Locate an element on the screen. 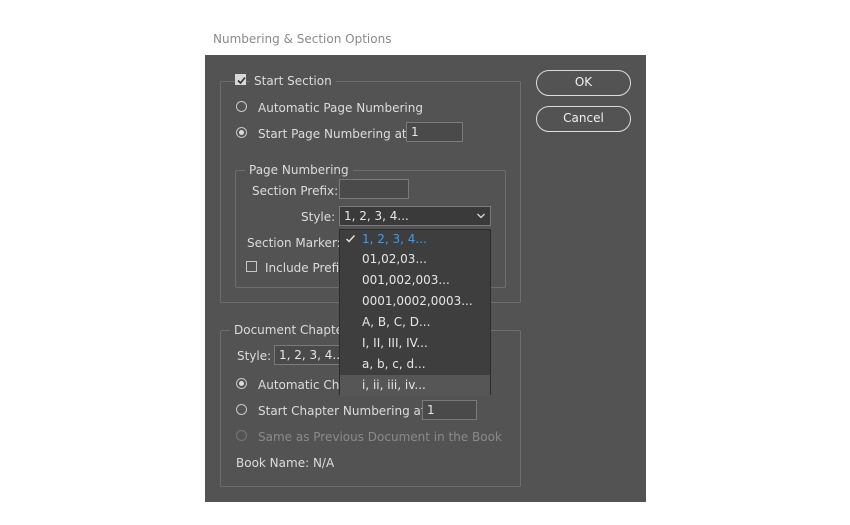 Image resolution: width=850 pixels, height=525 pixels. book-name-label: Book Name: N/A is located at coordinates (285, 463).